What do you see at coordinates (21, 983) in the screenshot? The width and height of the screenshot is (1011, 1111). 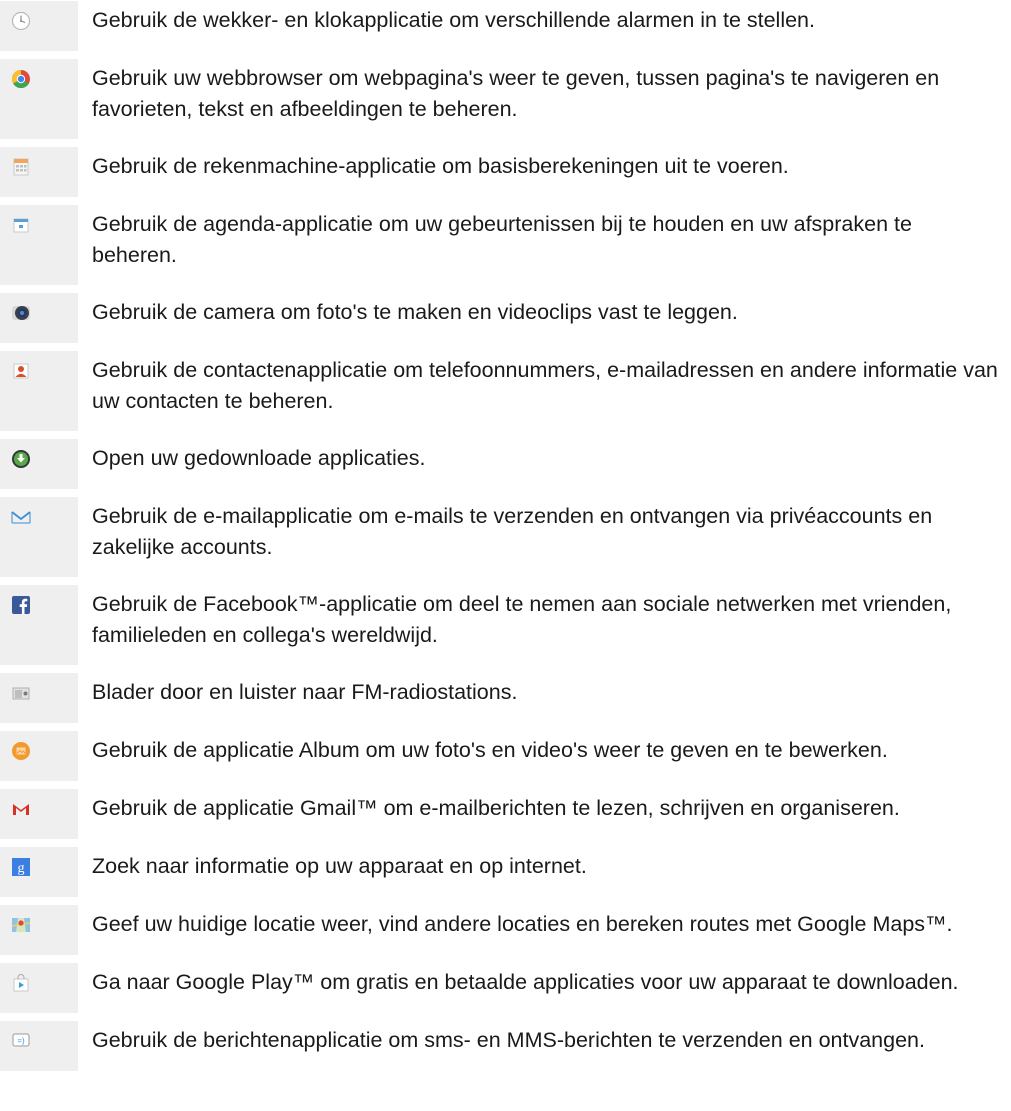 I see `google-play-icon` at bounding box center [21, 983].